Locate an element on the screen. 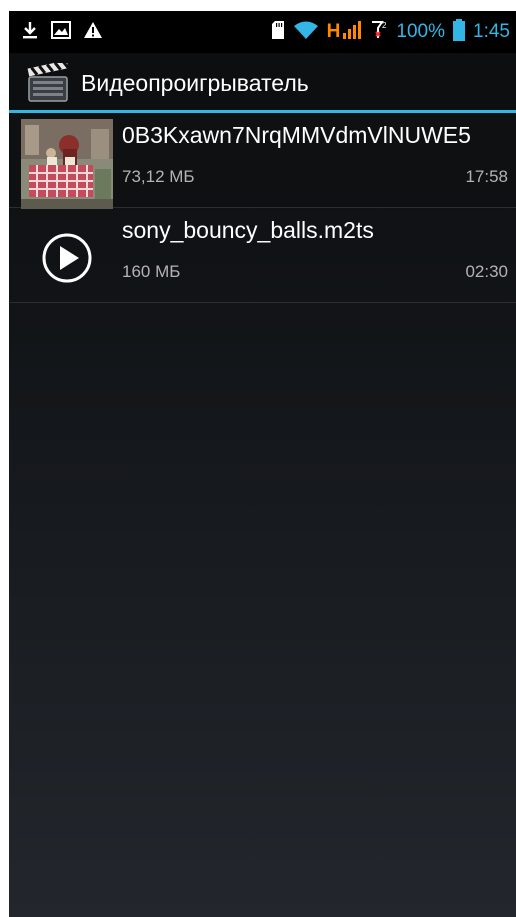 The height and width of the screenshot is (917, 516). battery-icon is located at coordinates (459, 32).